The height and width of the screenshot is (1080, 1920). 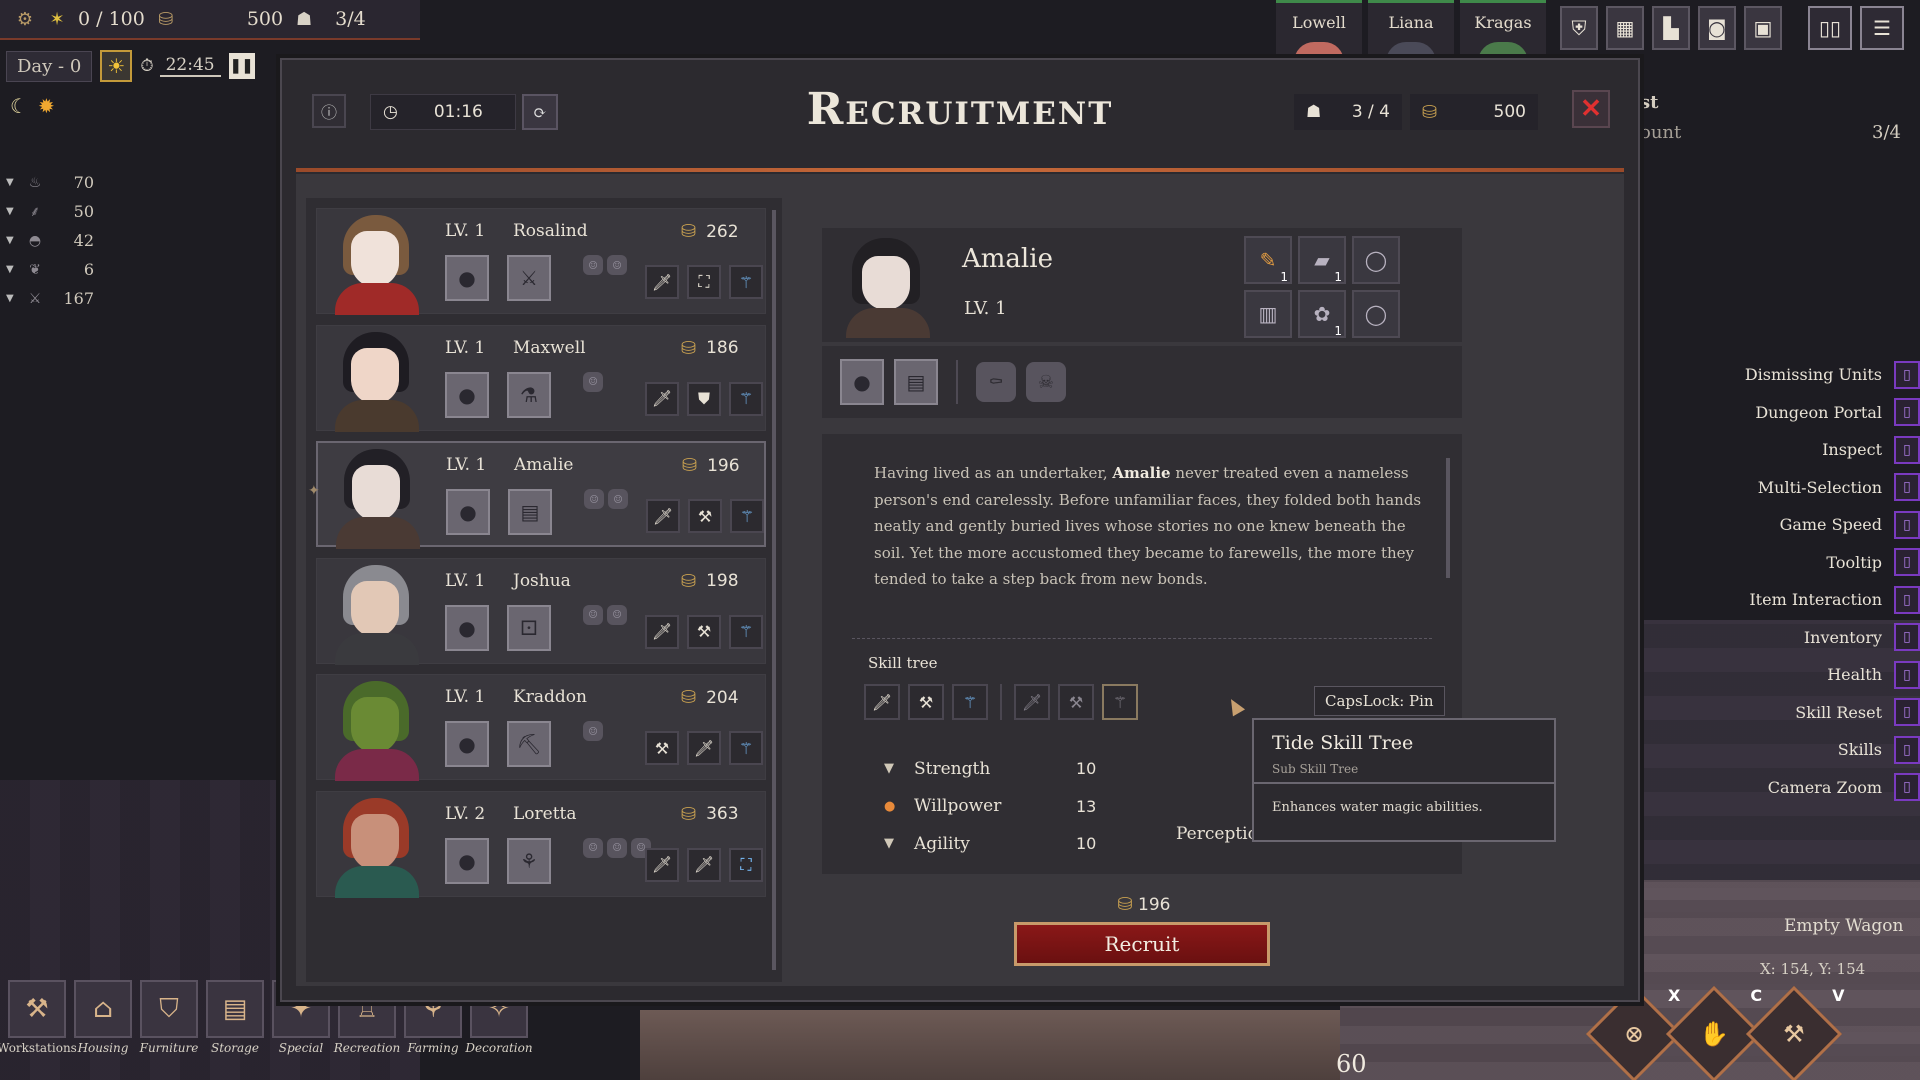 I want to click on recruit-list-scrollbar, so click(x=774, y=590).